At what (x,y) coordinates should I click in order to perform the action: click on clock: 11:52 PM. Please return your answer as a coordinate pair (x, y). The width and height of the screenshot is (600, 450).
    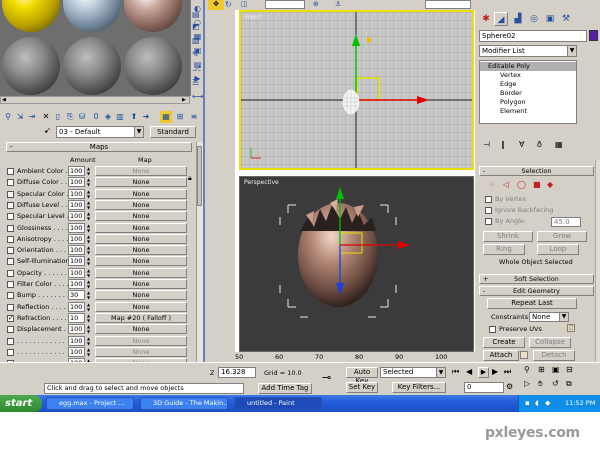
    Looking at the image, I should click on (580, 403).